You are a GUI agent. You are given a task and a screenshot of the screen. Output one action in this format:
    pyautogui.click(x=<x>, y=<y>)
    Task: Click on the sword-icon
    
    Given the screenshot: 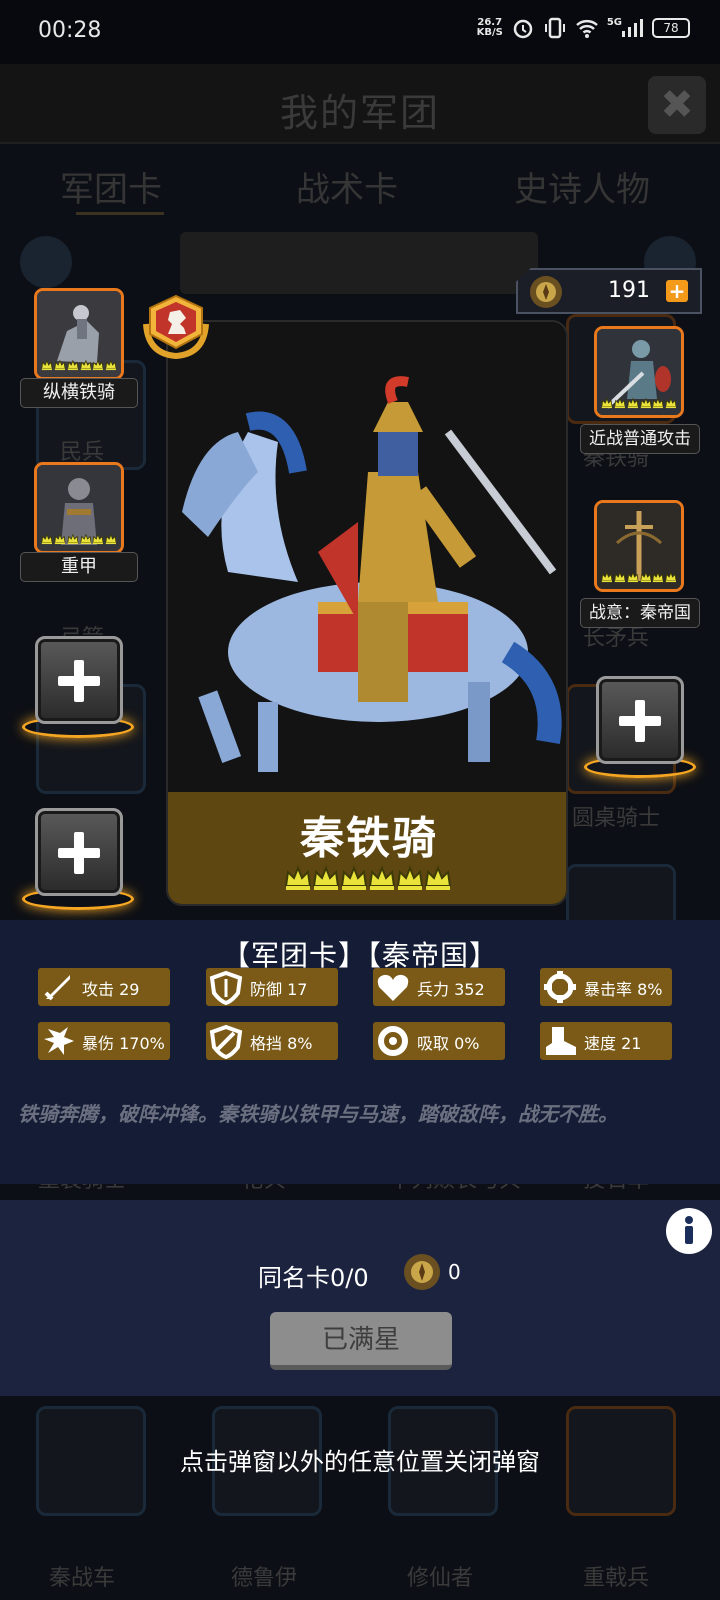 What is the action you would take?
    pyautogui.click(x=57, y=988)
    